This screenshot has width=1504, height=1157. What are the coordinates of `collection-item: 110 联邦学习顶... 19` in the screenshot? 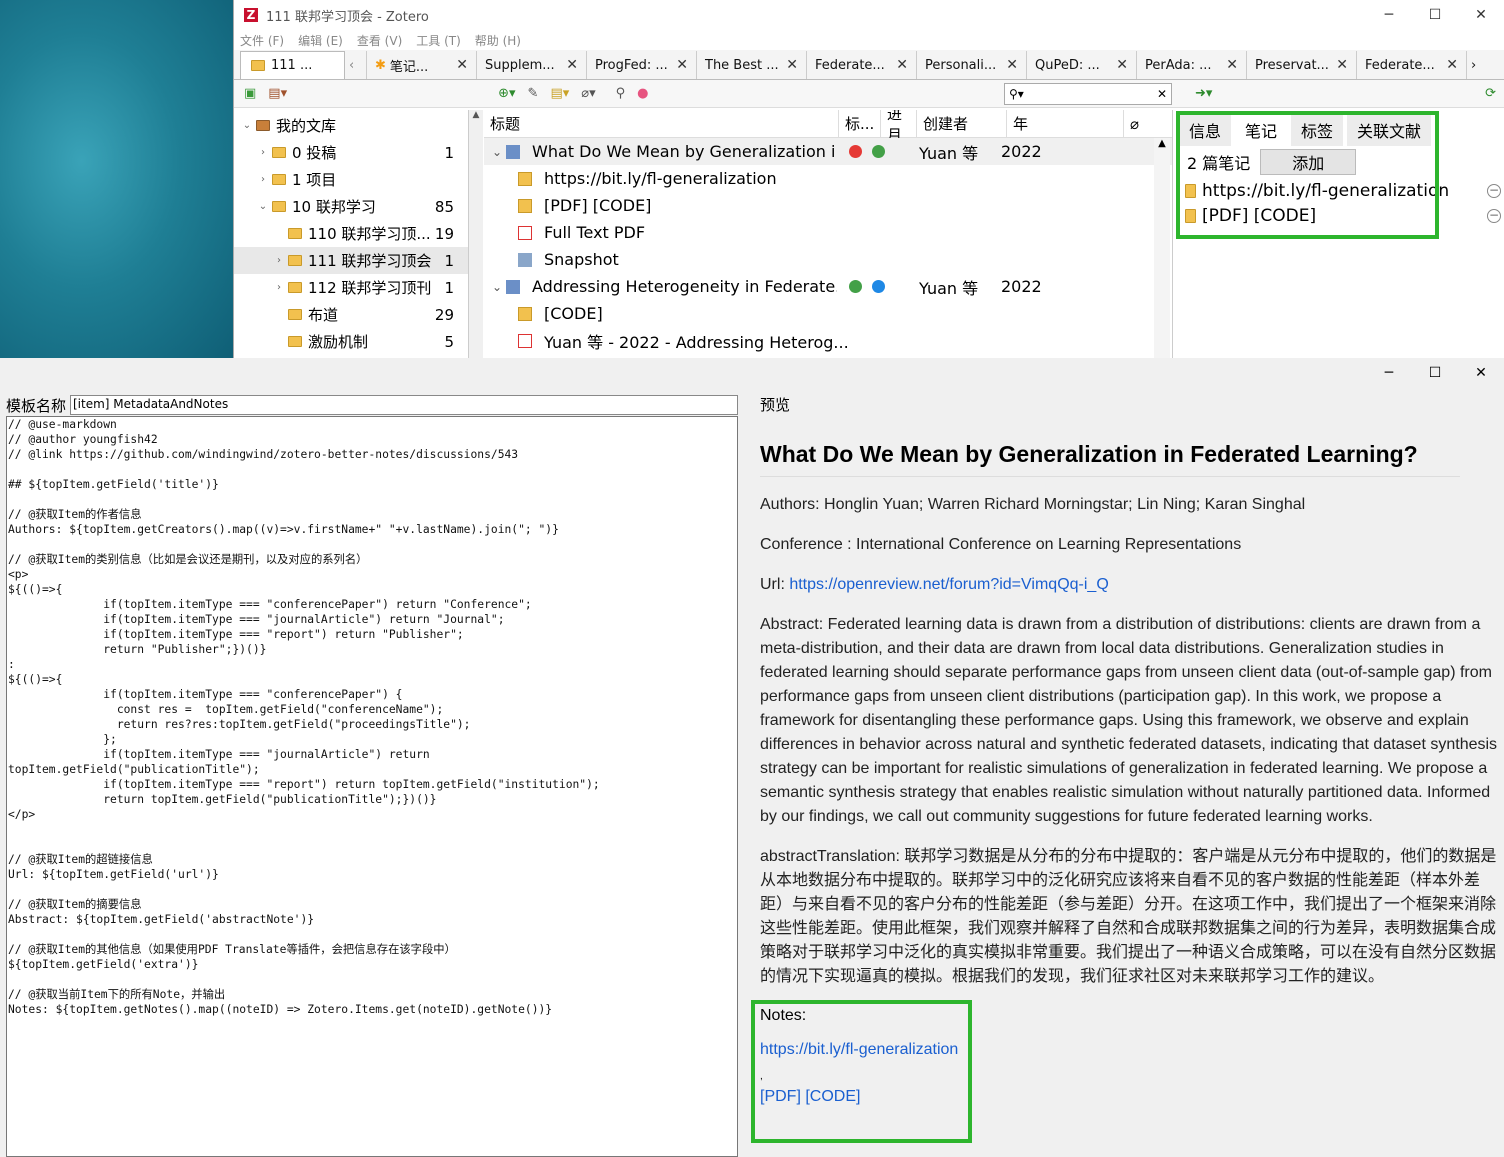 It's located at (351, 233).